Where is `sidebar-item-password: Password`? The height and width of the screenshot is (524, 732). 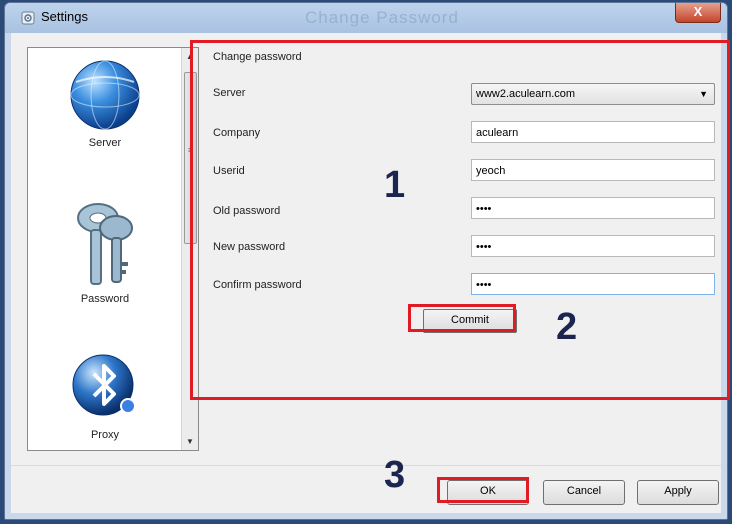 sidebar-item-password: Password is located at coordinates (105, 250).